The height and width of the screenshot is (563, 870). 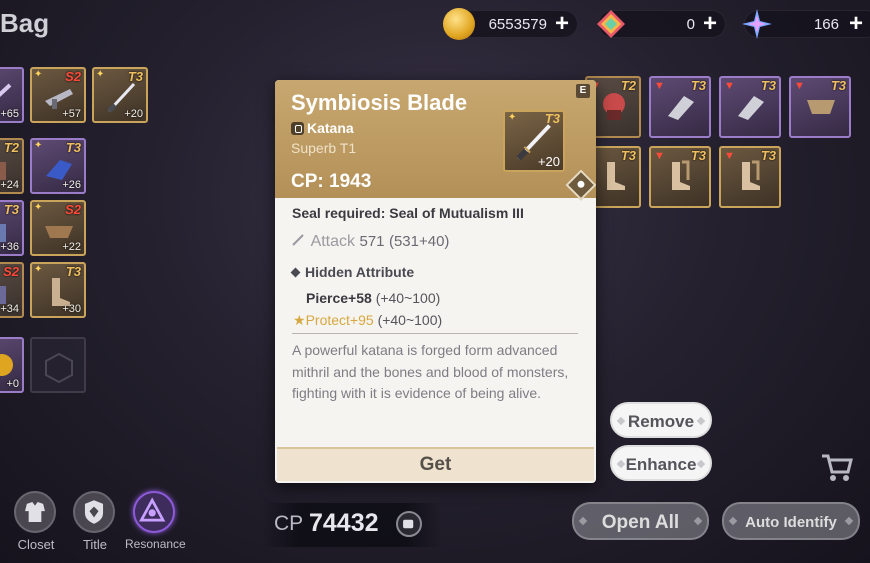 I want to click on gold-value: 6553579, so click(x=517, y=24).